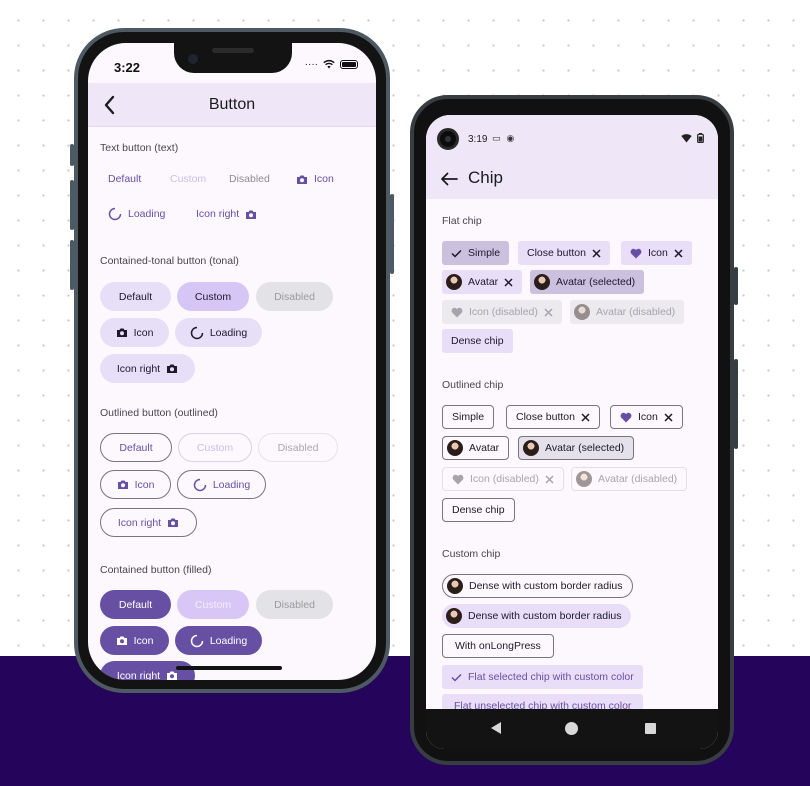 The image size is (810, 786). I want to click on outlined-icon-right-button: Icon right, so click(148, 522).